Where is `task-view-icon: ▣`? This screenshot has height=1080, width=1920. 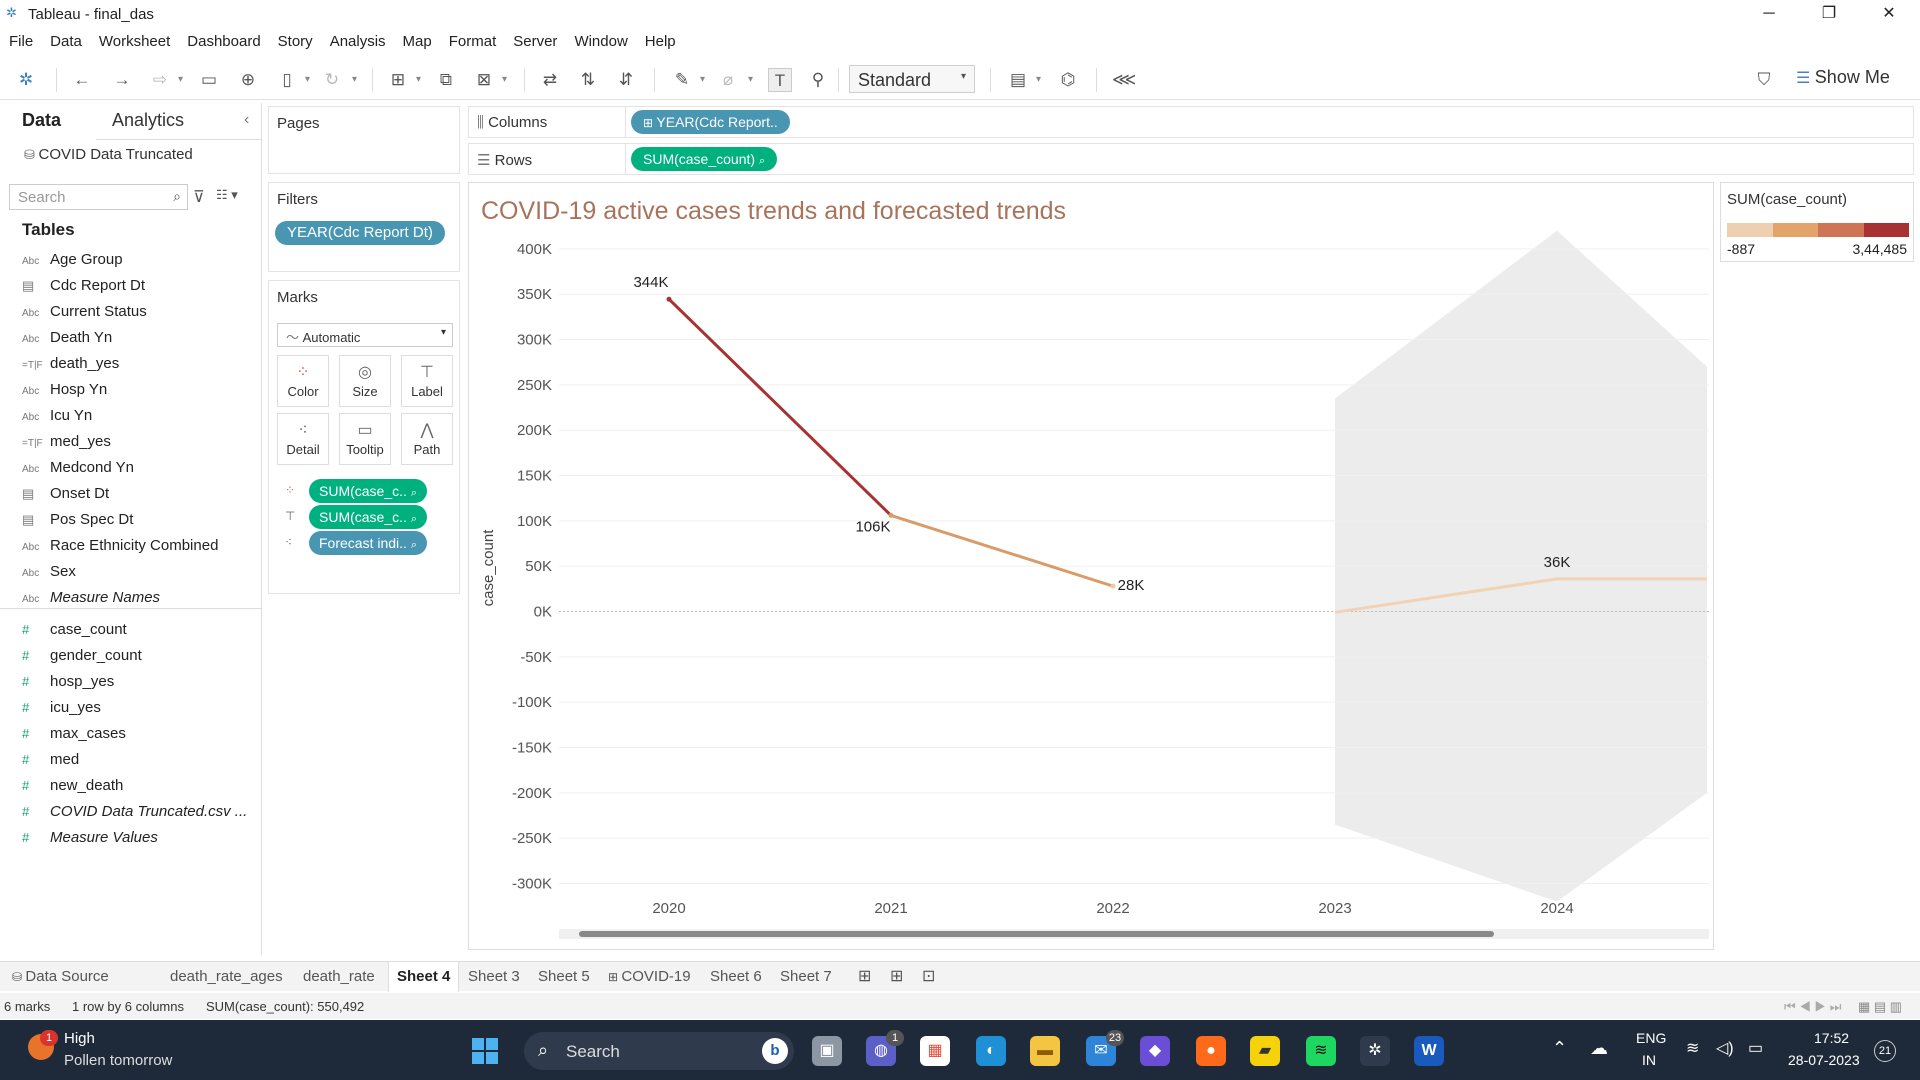 task-view-icon: ▣ is located at coordinates (827, 1051).